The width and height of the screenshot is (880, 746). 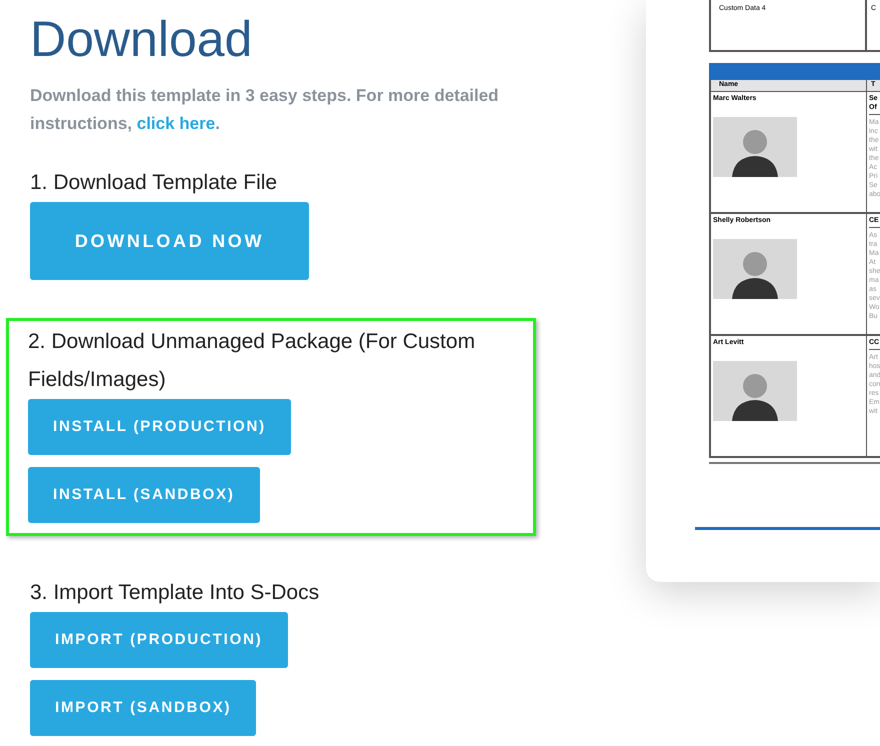 What do you see at coordinates (265, 110) in the screenshot?
I see `intro-text: Download this template in 3 easy steps. For more detailed instructions, click here.` at bounding box center [265, 110].